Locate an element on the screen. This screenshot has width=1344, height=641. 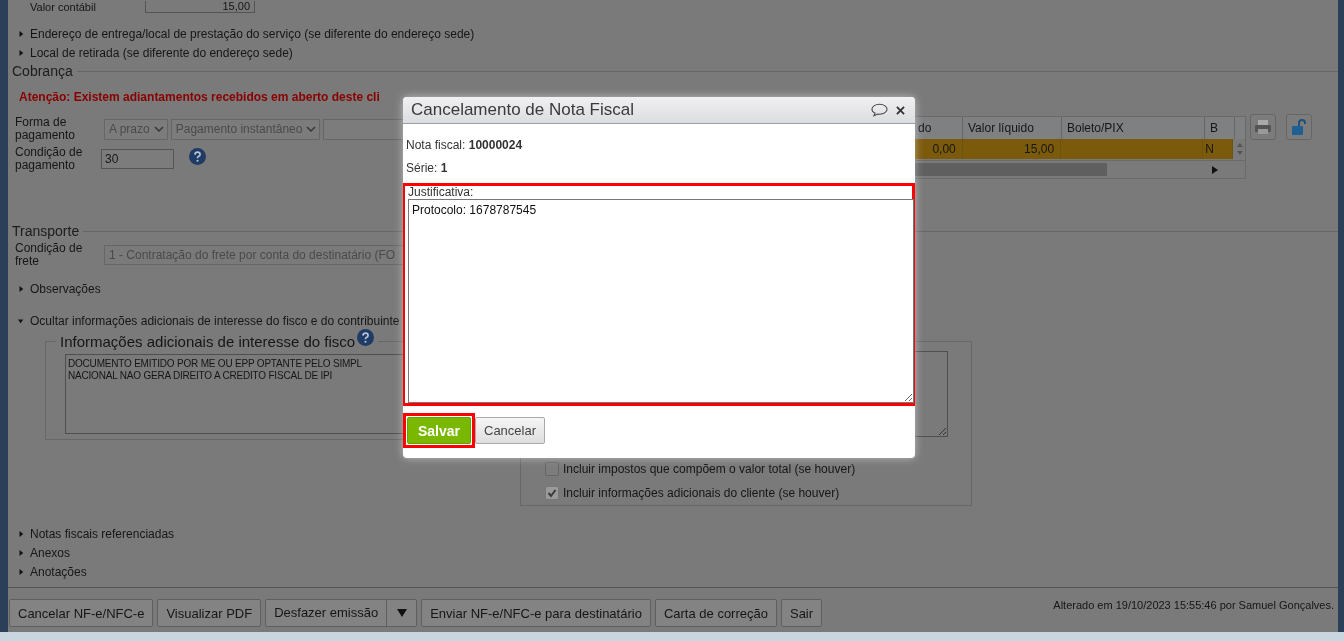
print-button is located at coordinates (1263, 127).